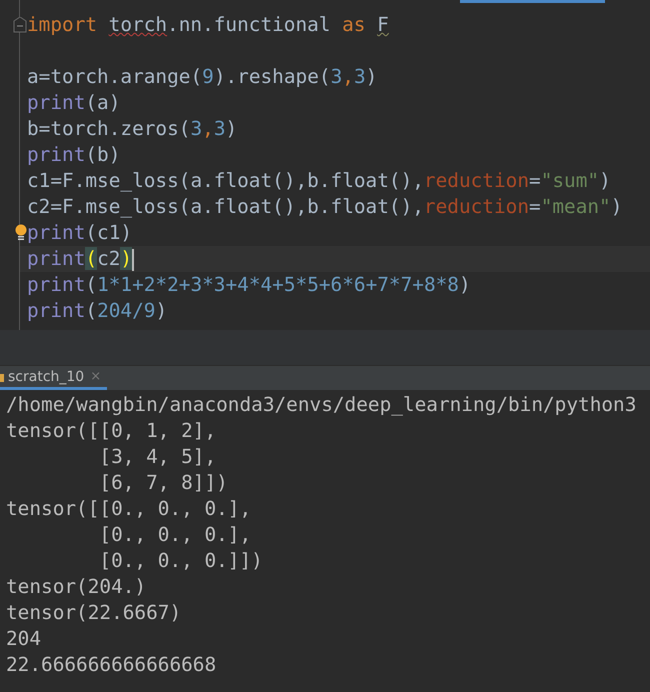  Describe the element at coordinates (158, 457) in the screenshot. I see `console-output-line: [3, 4, 5],` at that location.